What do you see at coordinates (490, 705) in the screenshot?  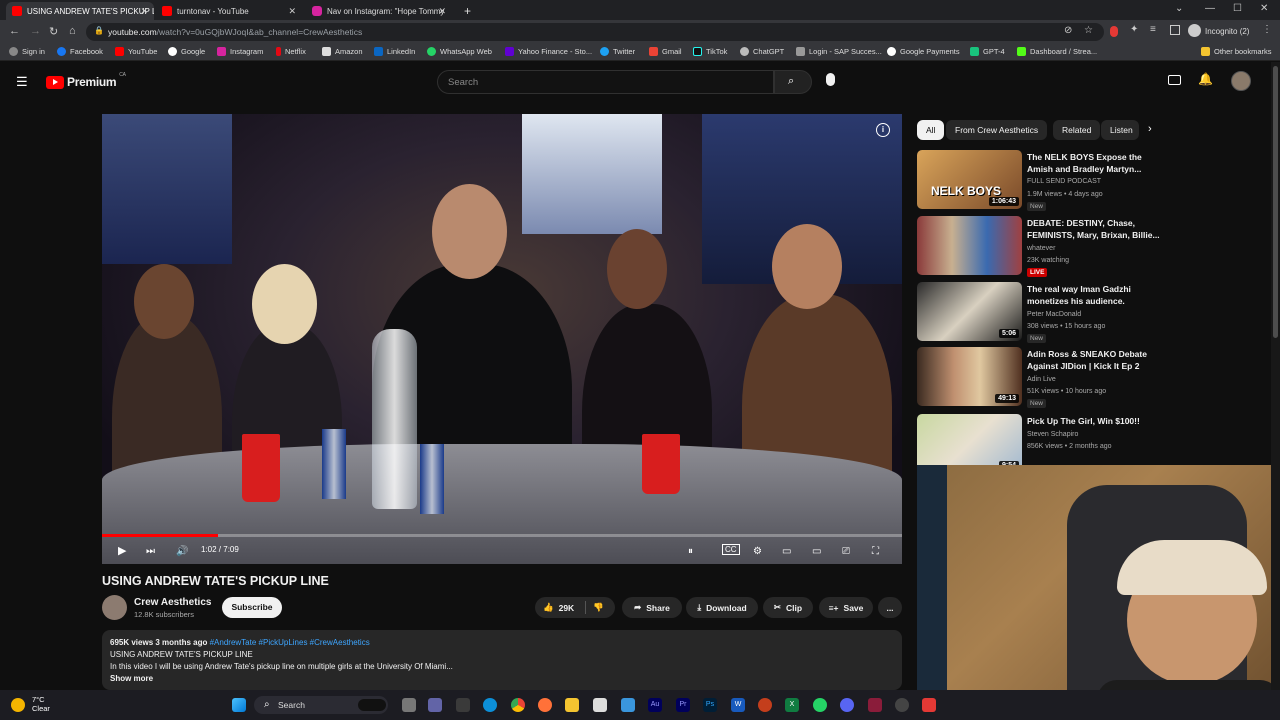 I see `edge-icon` at bounding box center [490, 705].